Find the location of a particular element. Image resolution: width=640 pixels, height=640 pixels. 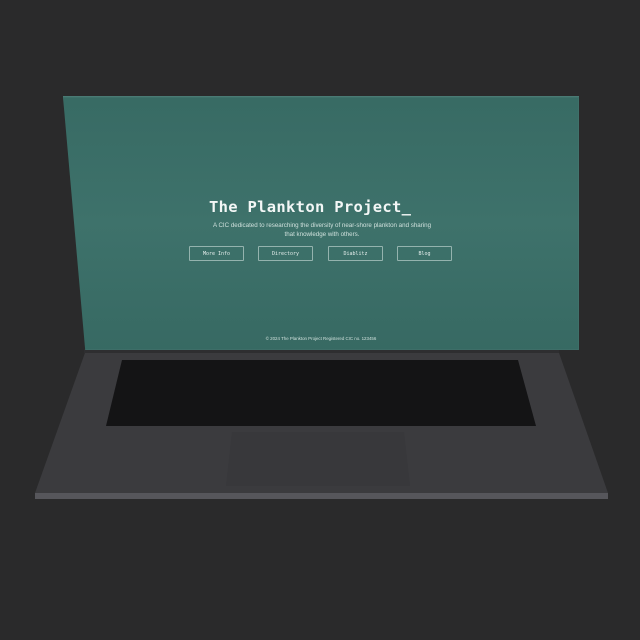

laptop-front-edge is located at coordinates (321, 496).